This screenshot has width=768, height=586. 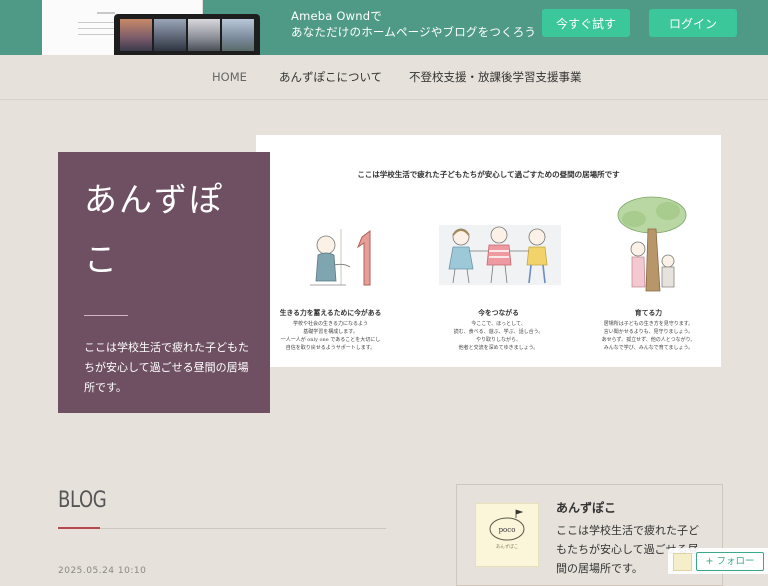 What do you see at coordinates (164, 282) in the screenshot?
I see `hero-title-box: あんずぽこ ここは学校生活で疲れた子どもたちが安心して過ごせる昼間の居場所です。` at bounding box center [164, 282].